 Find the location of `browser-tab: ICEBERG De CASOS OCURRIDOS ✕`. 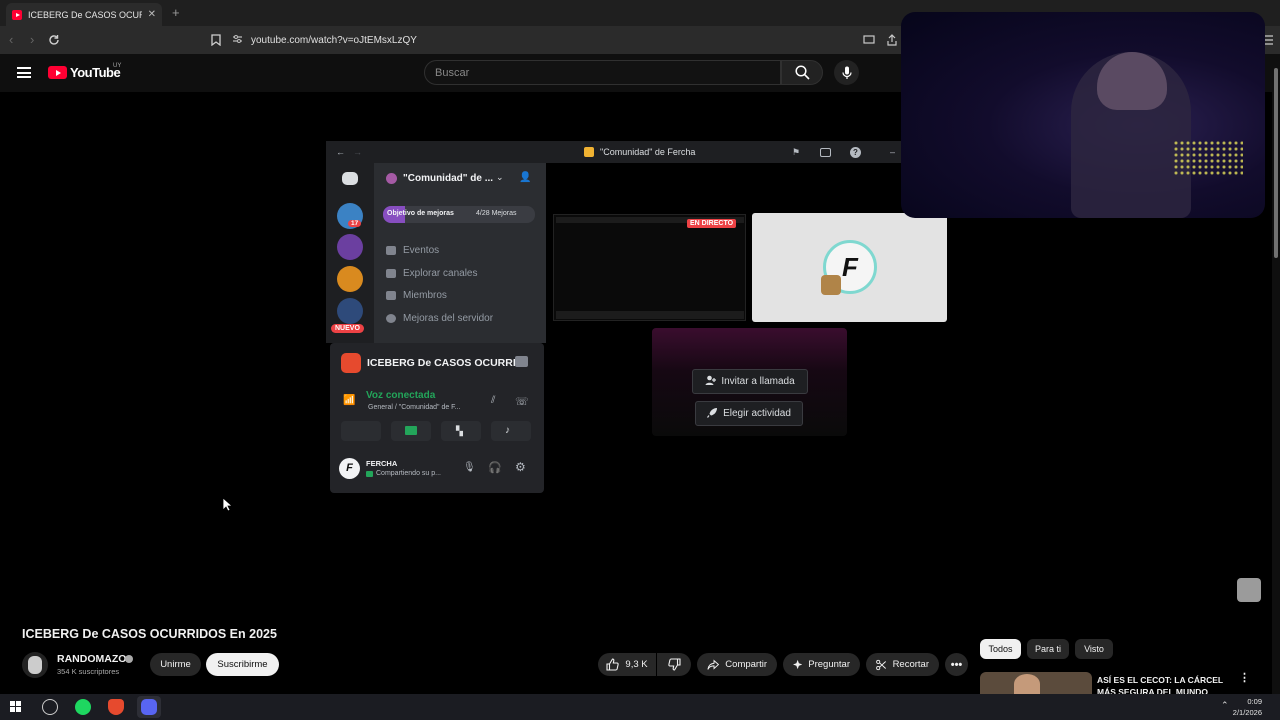

browser-tab: ICEBERG De CASOS OCURRIDOS ✕ is located at coordinates (84, 14).